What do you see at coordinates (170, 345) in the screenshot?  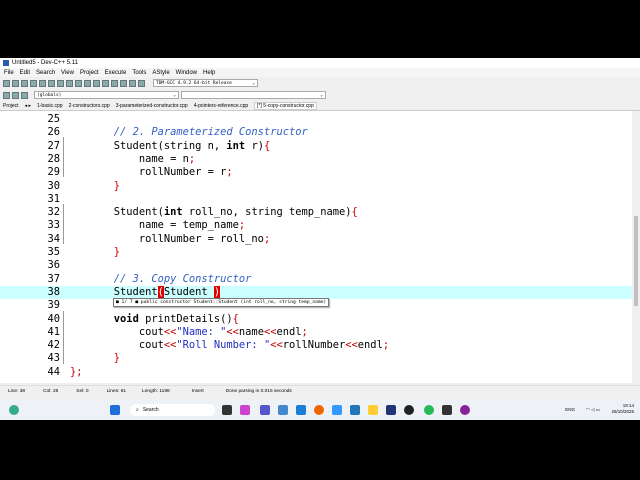 I see `code-token: <<` at bounding box center [170, 345].